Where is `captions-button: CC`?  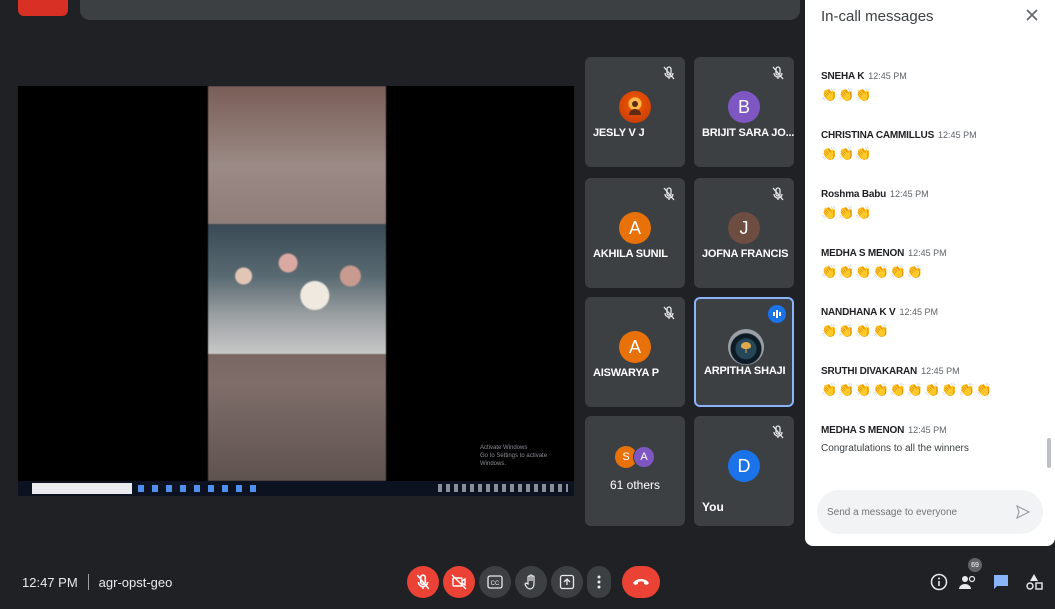
captions-button: CC is located at coordinates (495, 582).